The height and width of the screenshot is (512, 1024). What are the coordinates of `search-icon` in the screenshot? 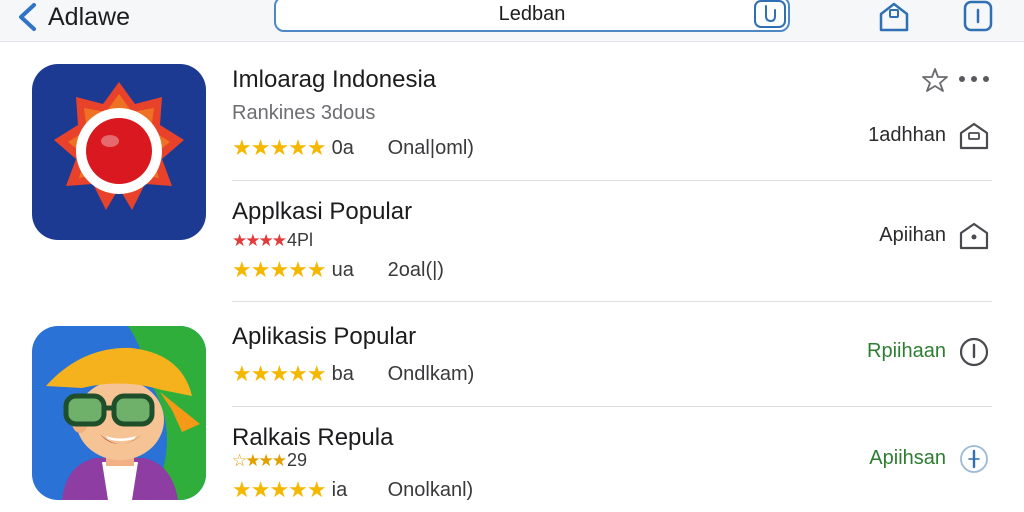 It's located at (770, 14).